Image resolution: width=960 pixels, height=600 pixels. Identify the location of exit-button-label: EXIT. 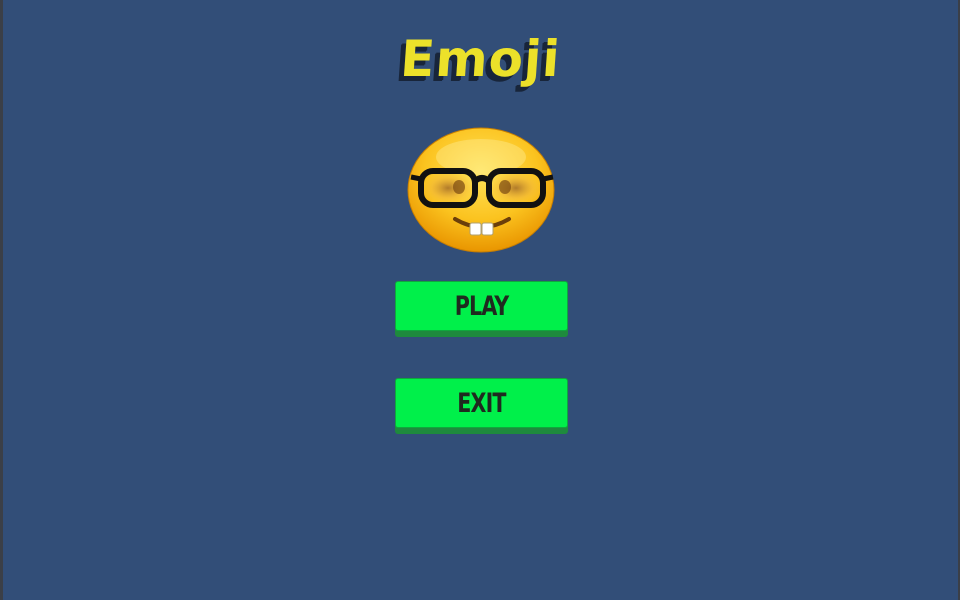
(481, 403).